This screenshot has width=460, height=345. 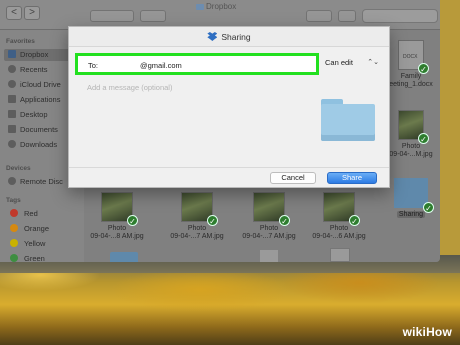 What do you see at coordinates (12, 69) in the screenshot?
I see `clock-icon` at bounding box center [12, 69].